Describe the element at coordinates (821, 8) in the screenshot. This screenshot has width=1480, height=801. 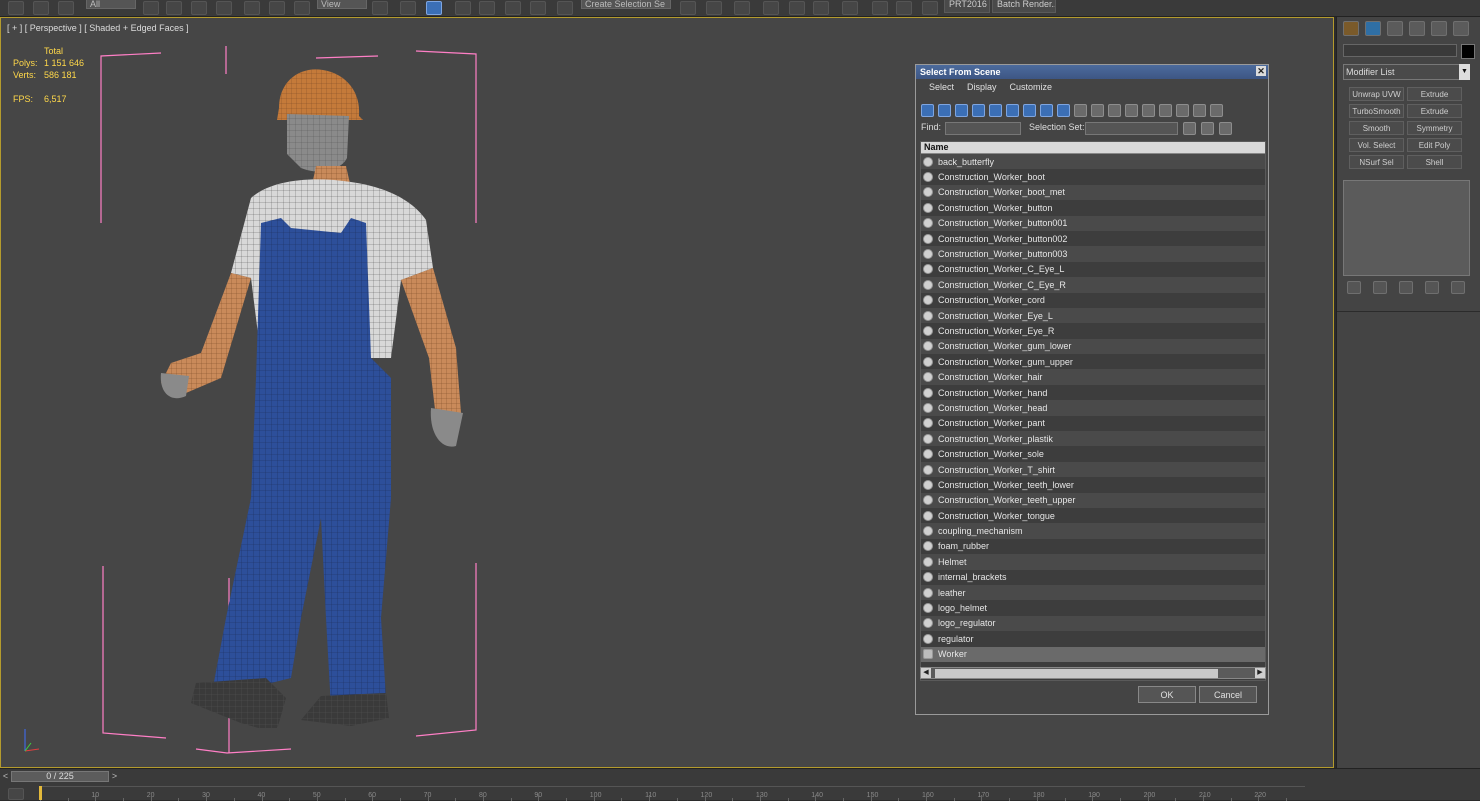
I see `curve-editor-icon` at that location.